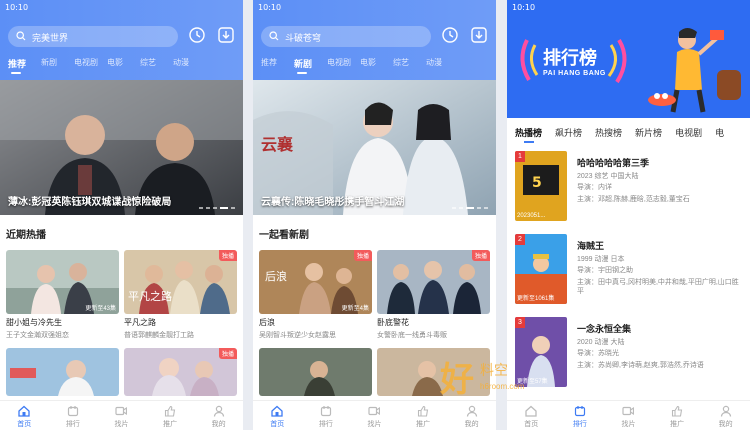 The width and height of the screenshot is (750, 430). Describe the element at coordinates (50, 38) in the screenshot. I see `search-placeholder: 完美世界` at that location.